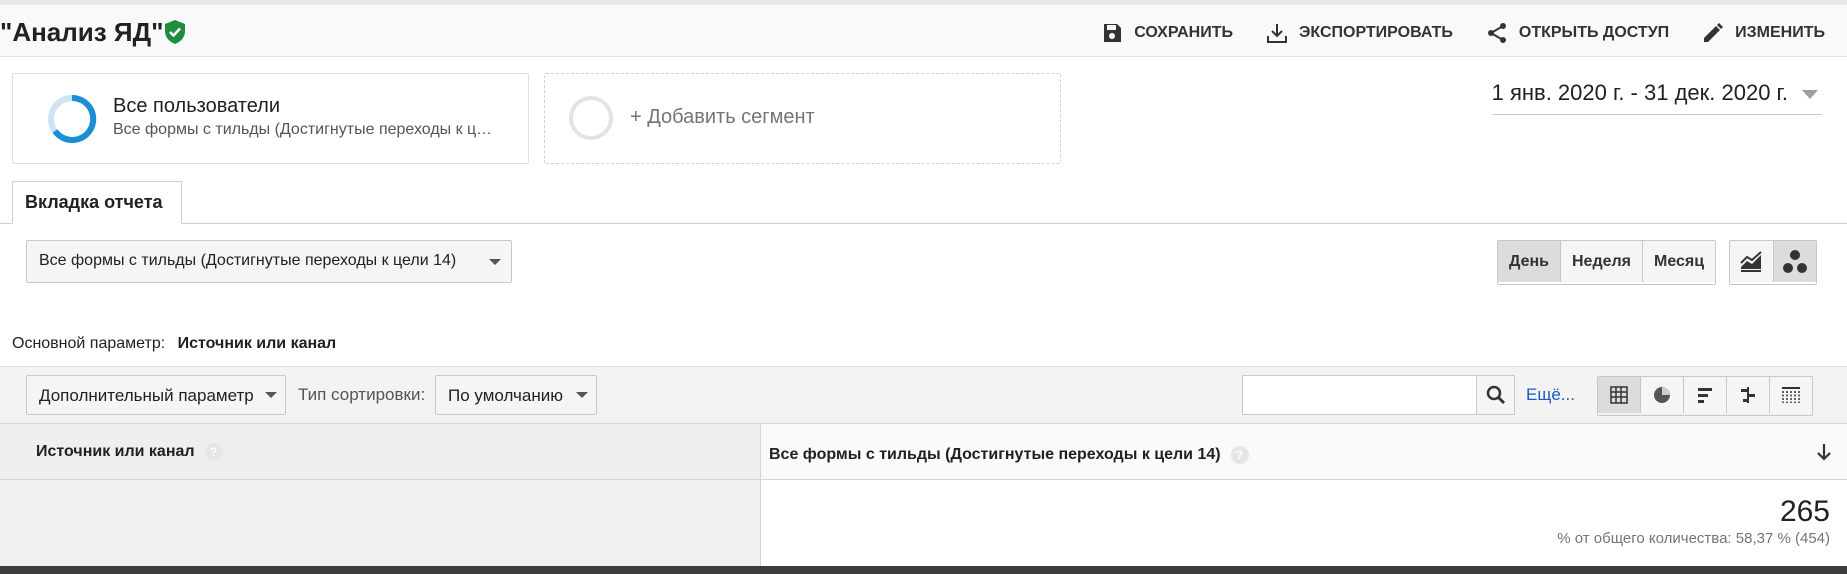 This screenshot has height=574, width=1847. Describe the element at coordinates (923, 223) in the screenshot. I see `tab-divider` at that location.